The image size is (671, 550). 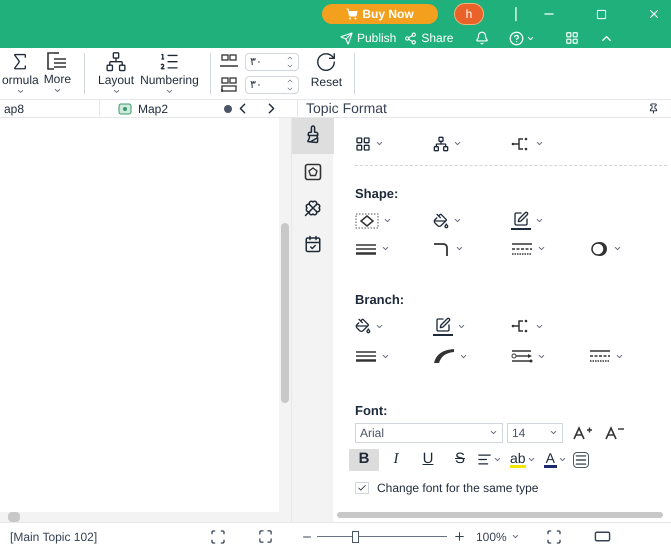 I want to click on font-family-dropdown: Arial, so click(x=429, y=432).